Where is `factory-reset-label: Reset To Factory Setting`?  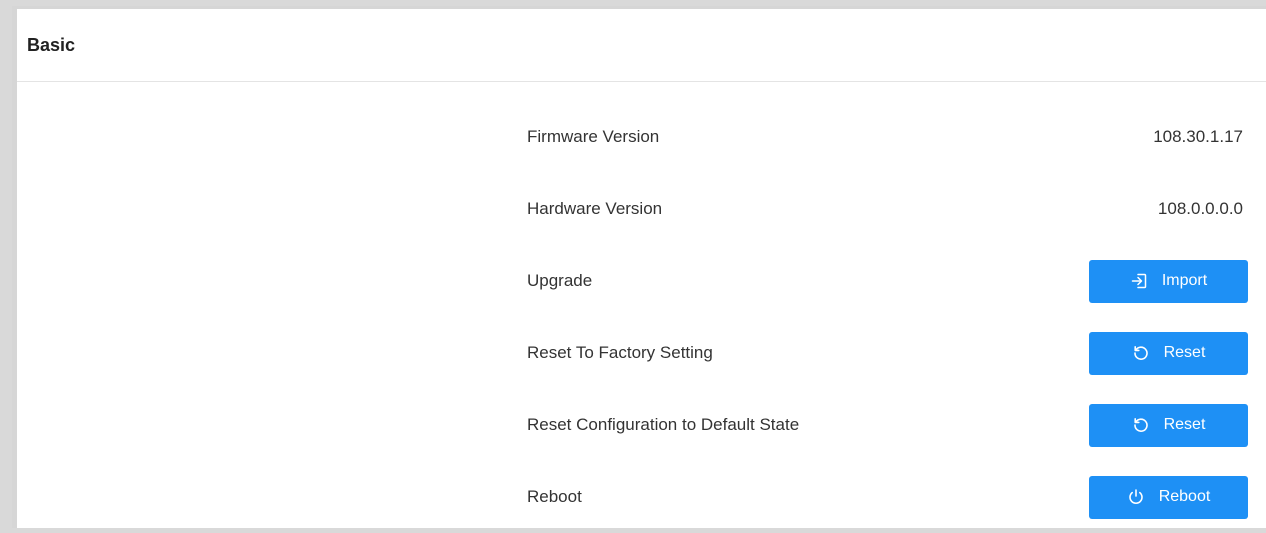 factory-reset-label: Reset To Factory Setting is located at coordinates (620, 352).